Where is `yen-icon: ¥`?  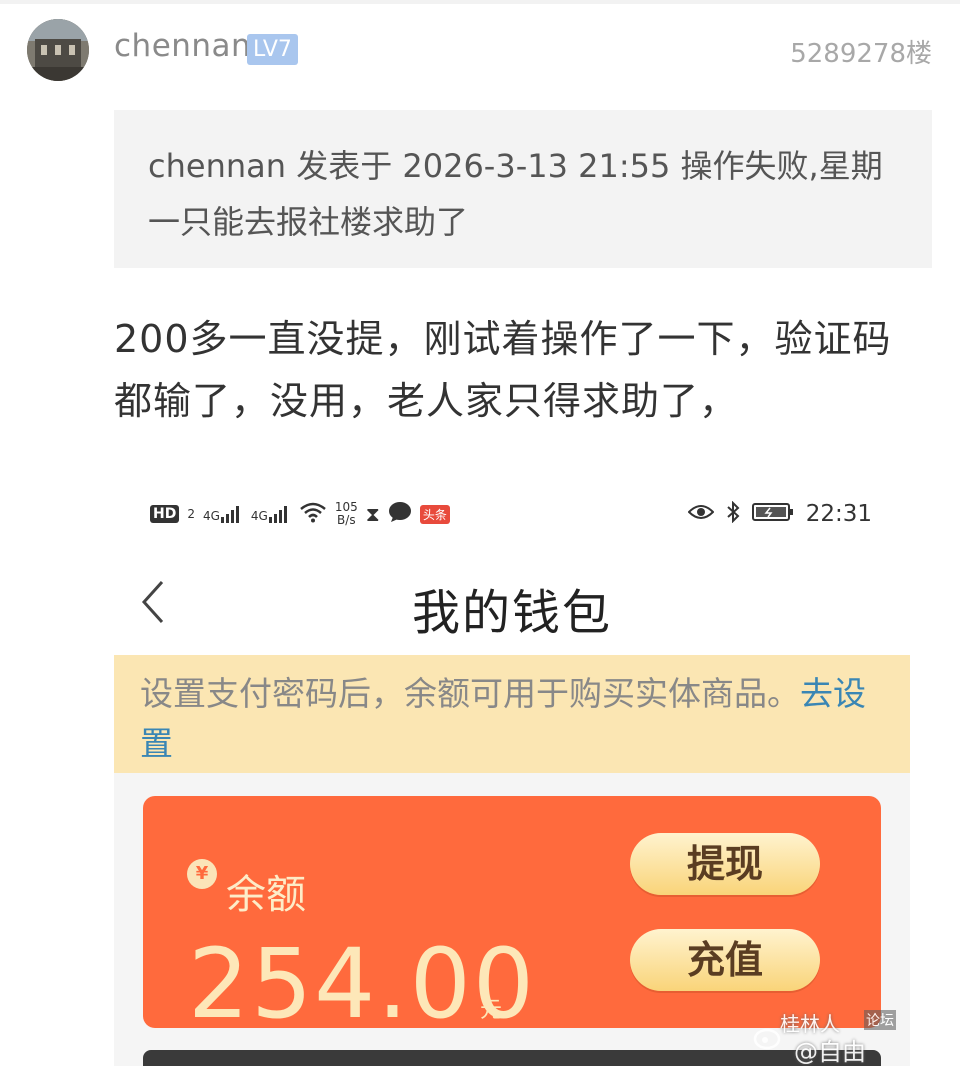 yen-icon: ¥ is located at coordinates (202, 874).